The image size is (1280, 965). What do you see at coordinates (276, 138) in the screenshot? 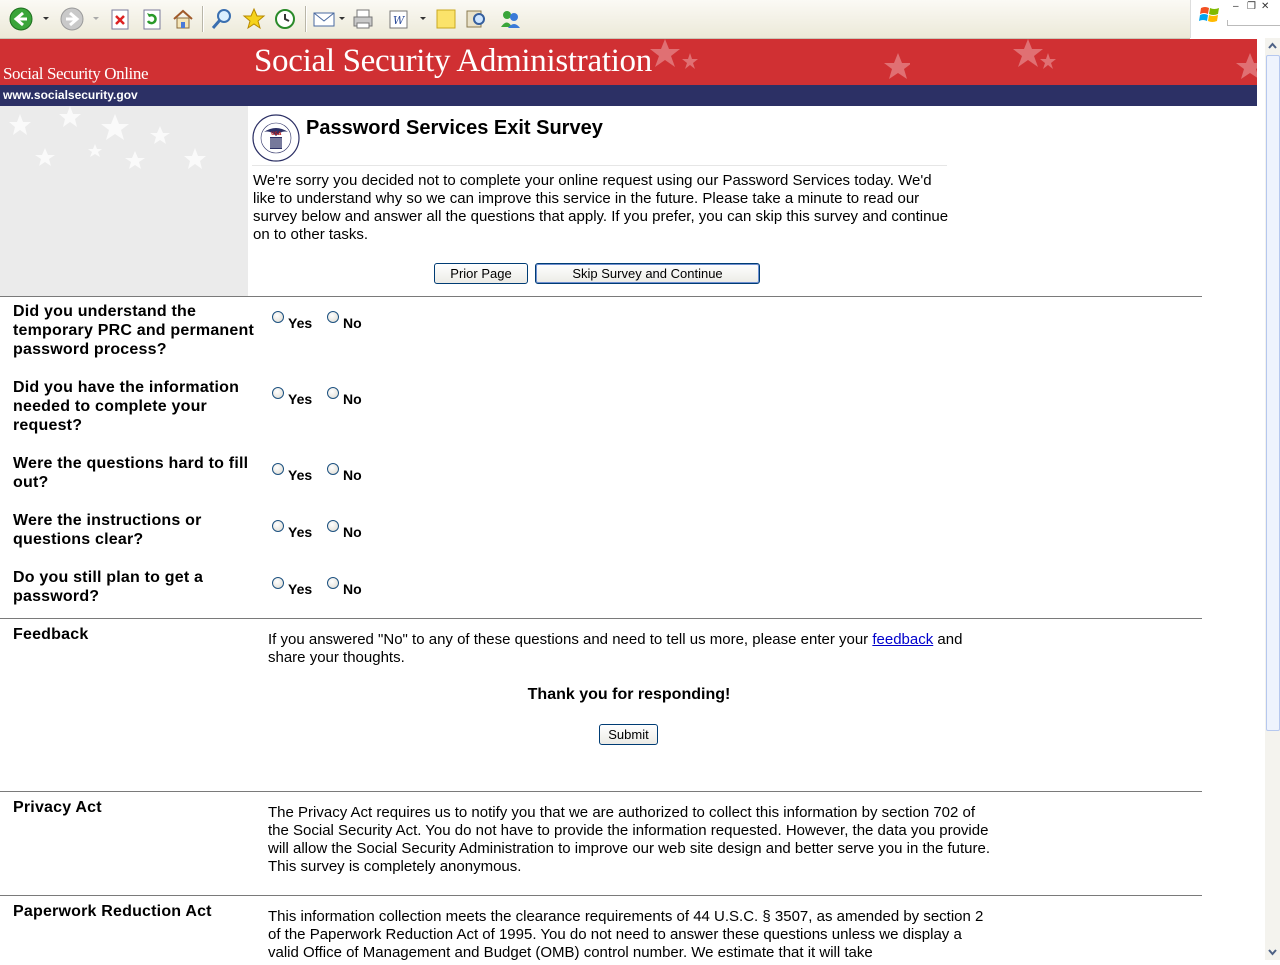
I see `ssa-seal-logo: USA` at bounding box center [276, 138].